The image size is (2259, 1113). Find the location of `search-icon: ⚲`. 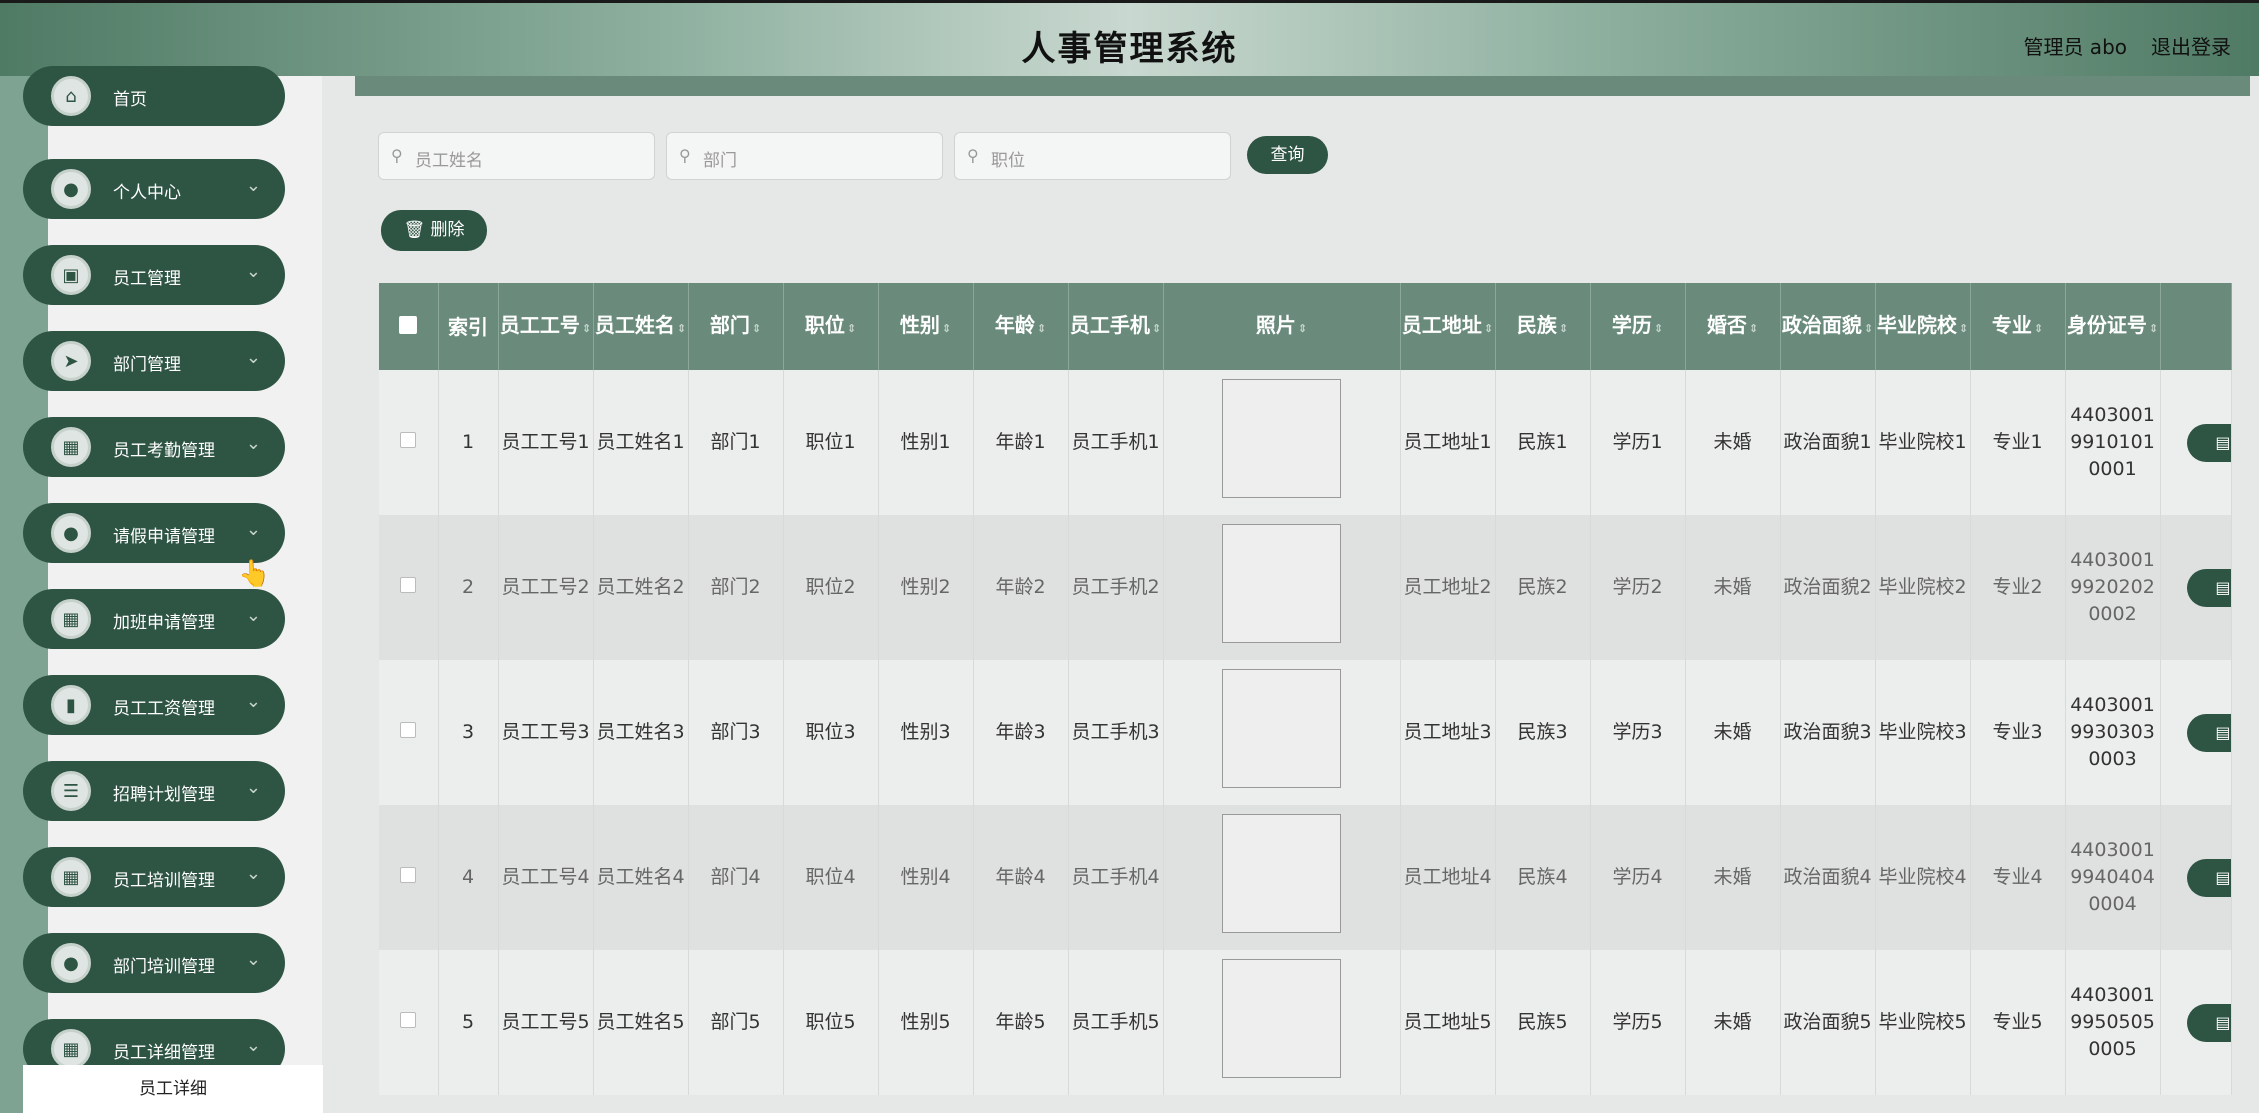

search-icon: ⚲ is located at coordinates (685, 155).